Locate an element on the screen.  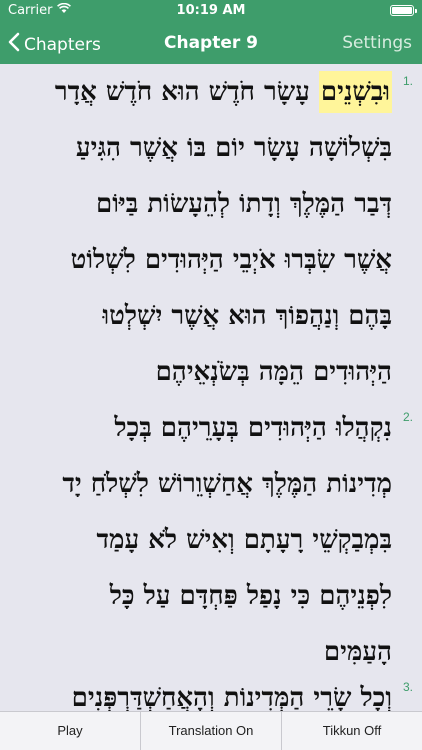
verse-number: 1. is located at coordinates (407, 81).